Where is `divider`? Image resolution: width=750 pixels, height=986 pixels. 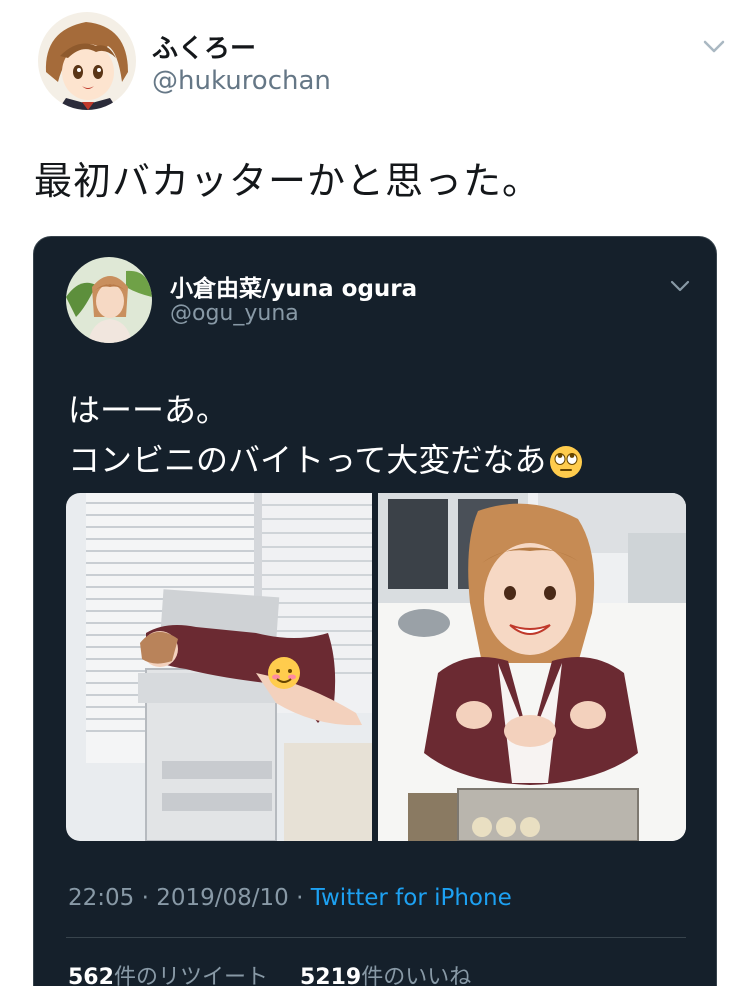 divider is located at coordinates (376, 937).